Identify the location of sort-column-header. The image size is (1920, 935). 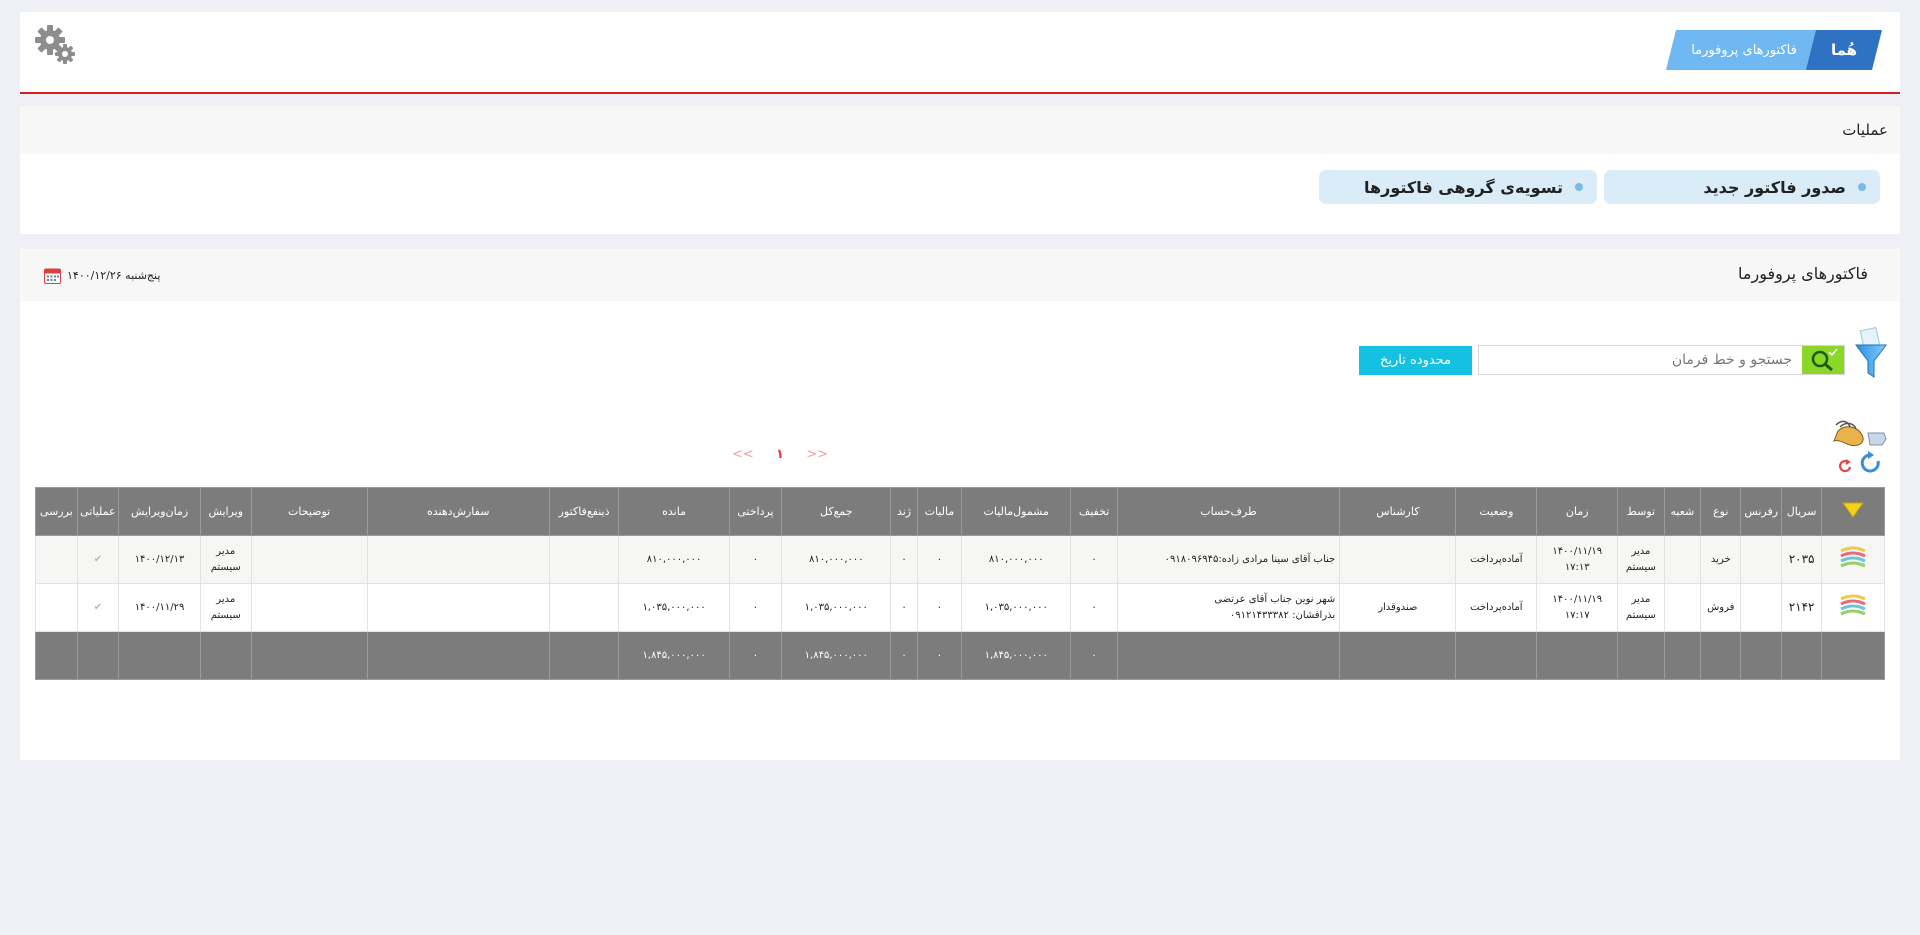
(1853, 511).